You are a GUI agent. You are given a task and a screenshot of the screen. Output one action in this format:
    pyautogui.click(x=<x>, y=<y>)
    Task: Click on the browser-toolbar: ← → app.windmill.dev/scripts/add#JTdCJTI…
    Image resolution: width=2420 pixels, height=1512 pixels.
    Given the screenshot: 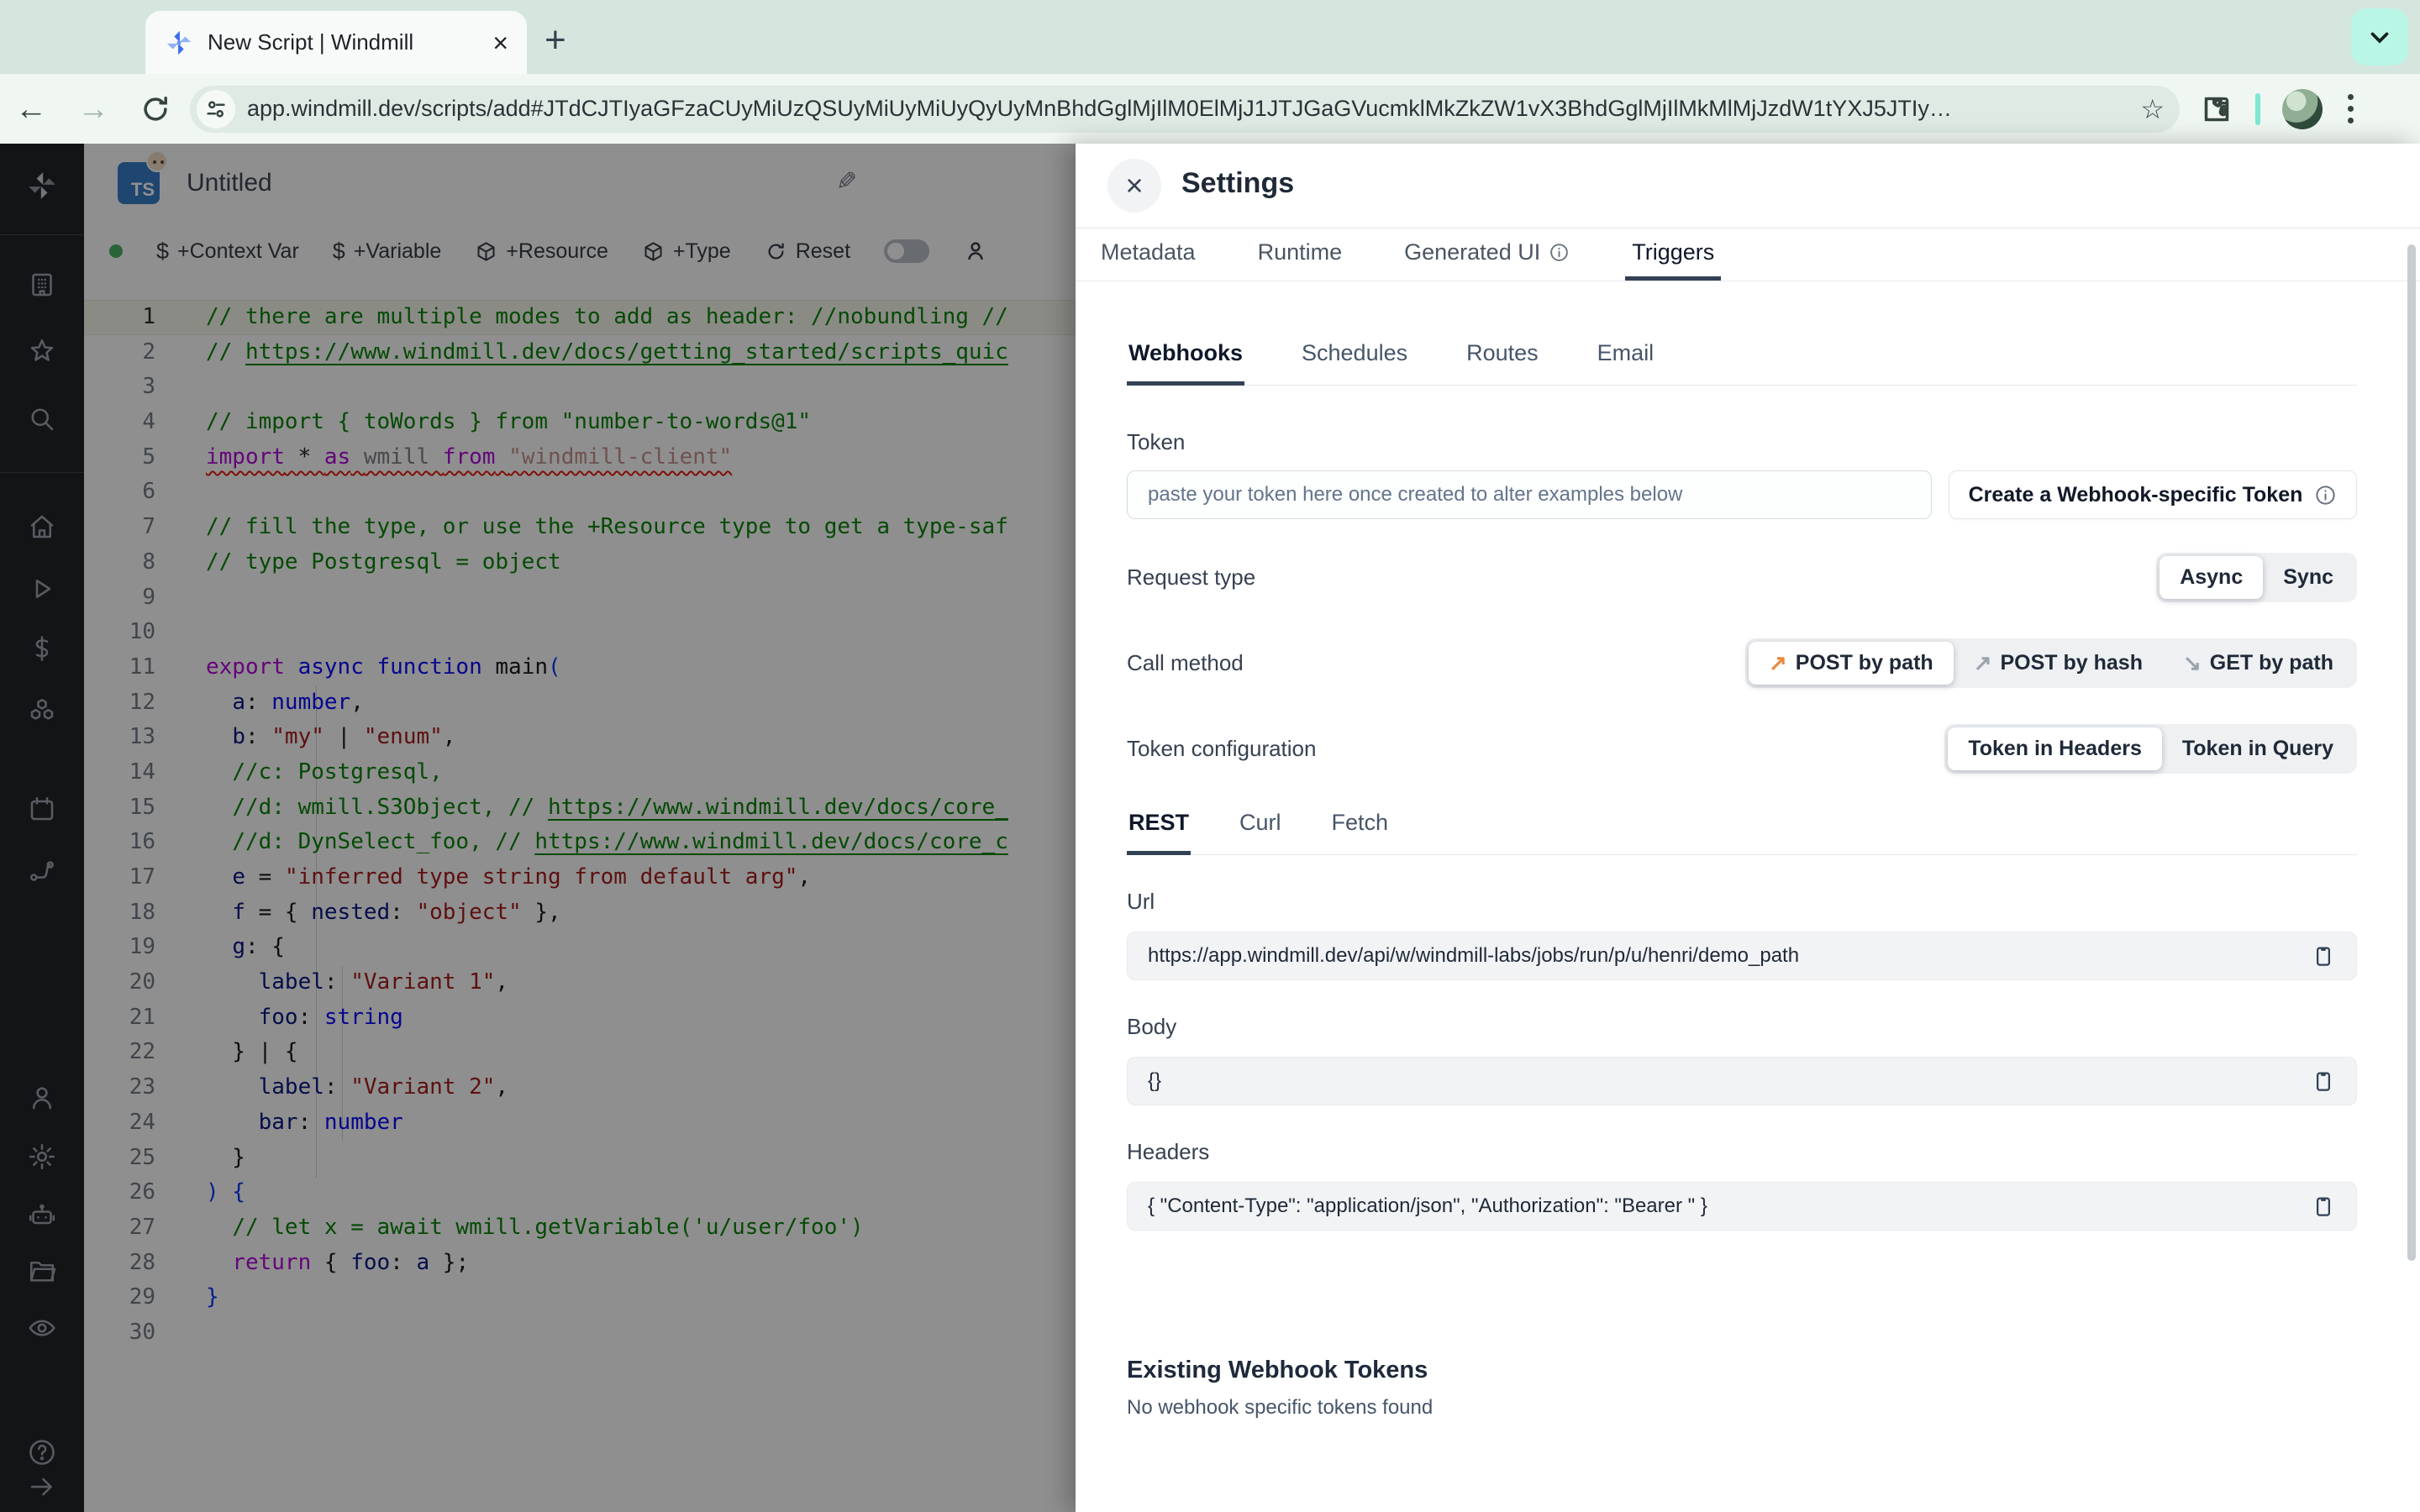 What is the action you would take?
    pyautogui.click(x=1210, y=109)
    